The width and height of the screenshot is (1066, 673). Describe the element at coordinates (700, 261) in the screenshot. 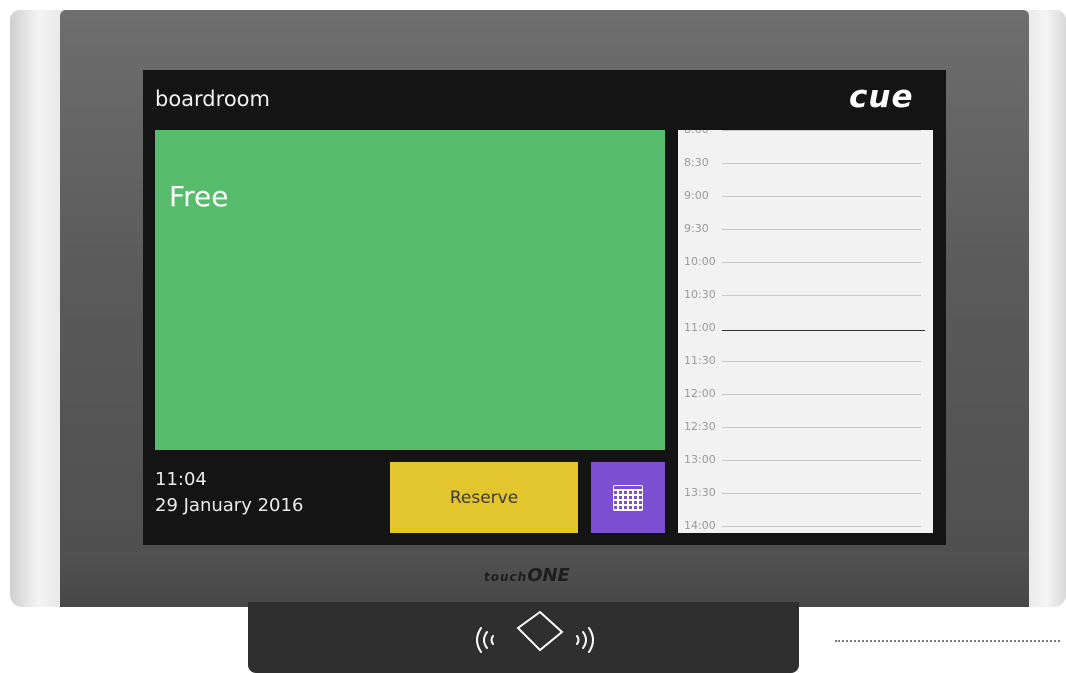

I see `slot-time-label: 10:00` at that location.